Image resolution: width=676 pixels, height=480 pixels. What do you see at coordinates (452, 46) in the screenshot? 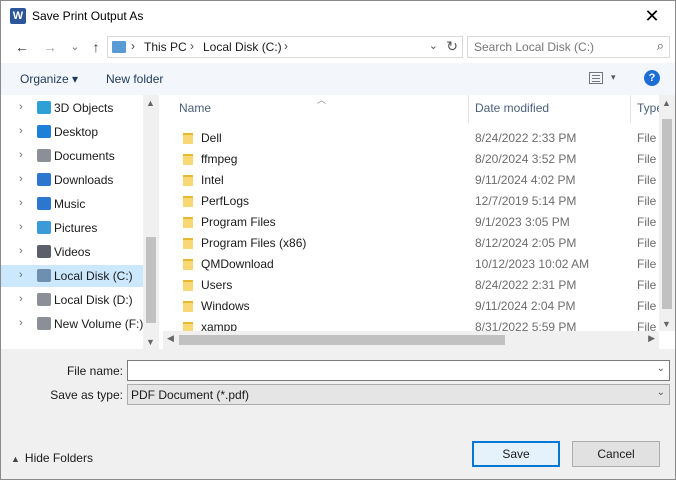
I see `refresh-icon: ↻` at bounding box center [452, 46].